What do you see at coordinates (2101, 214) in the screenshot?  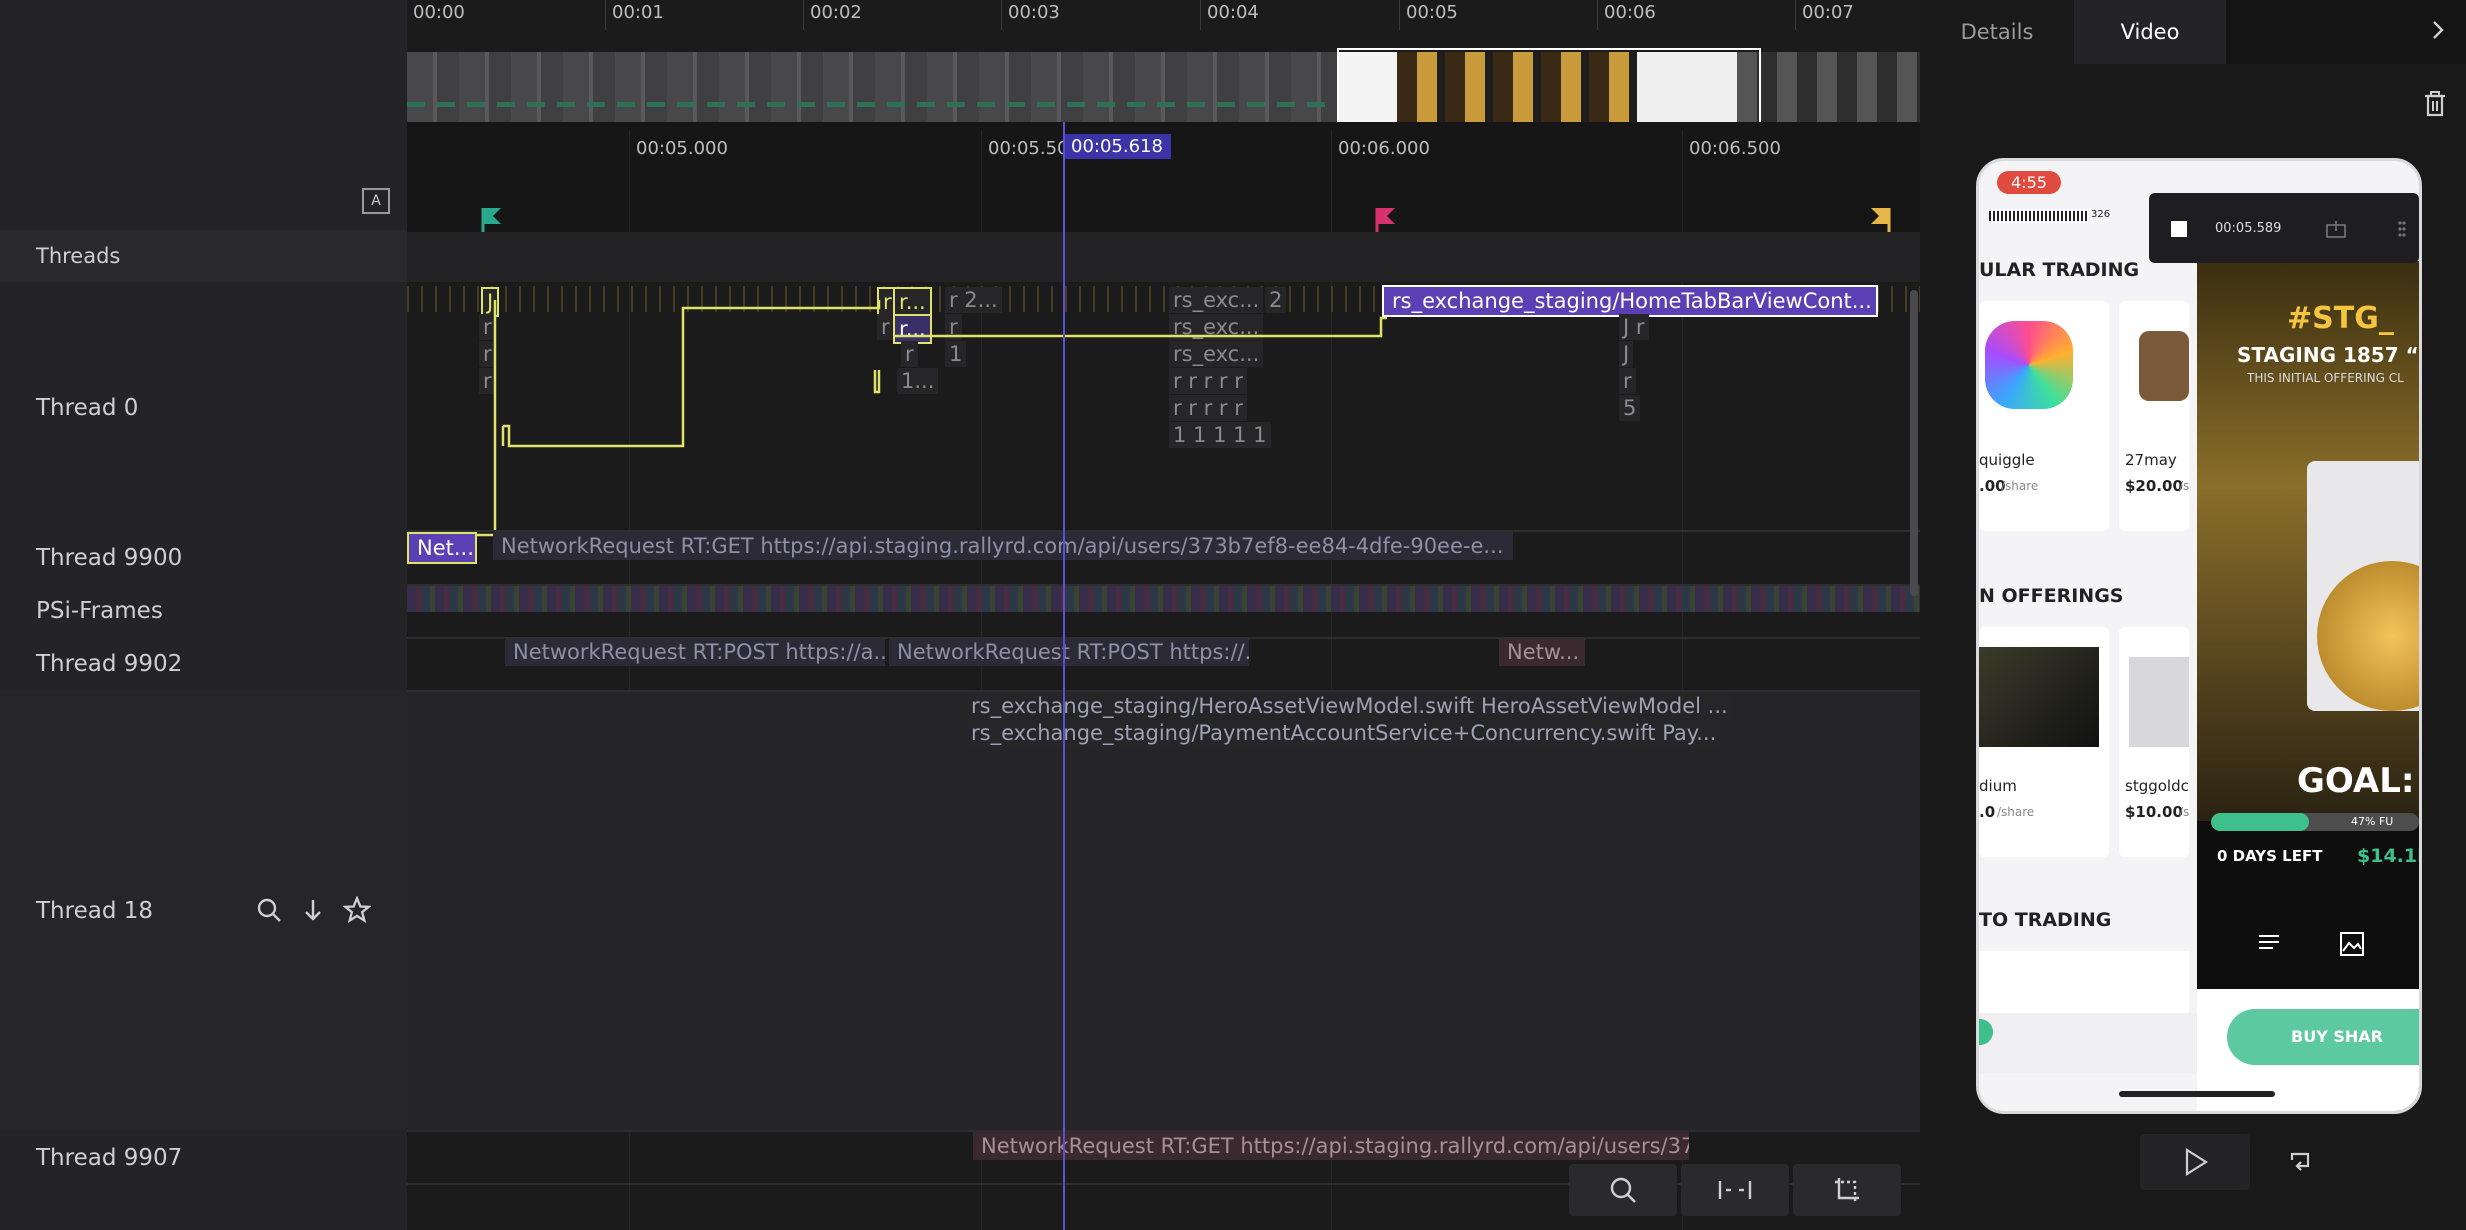 I see `barcode-number: 326` at bounding box center [2101, 214].